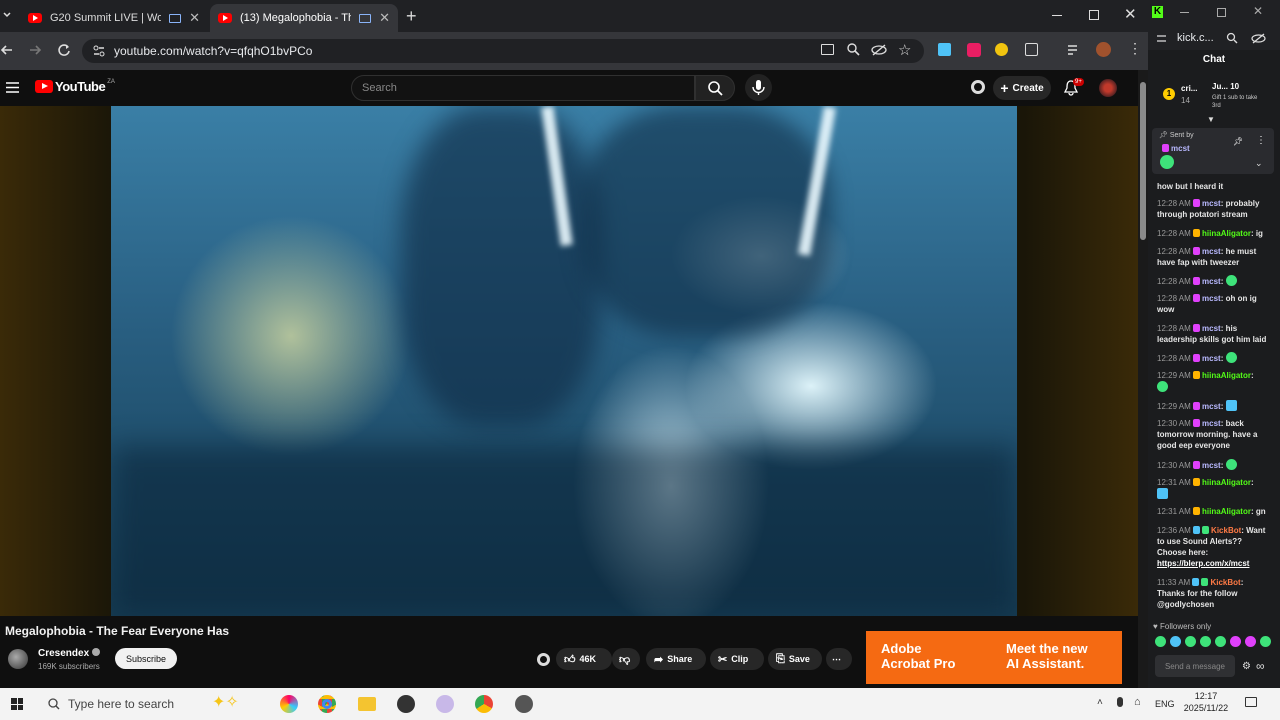  I want to click on pinned-menu-icon: ⋮, so click(1261, 140).